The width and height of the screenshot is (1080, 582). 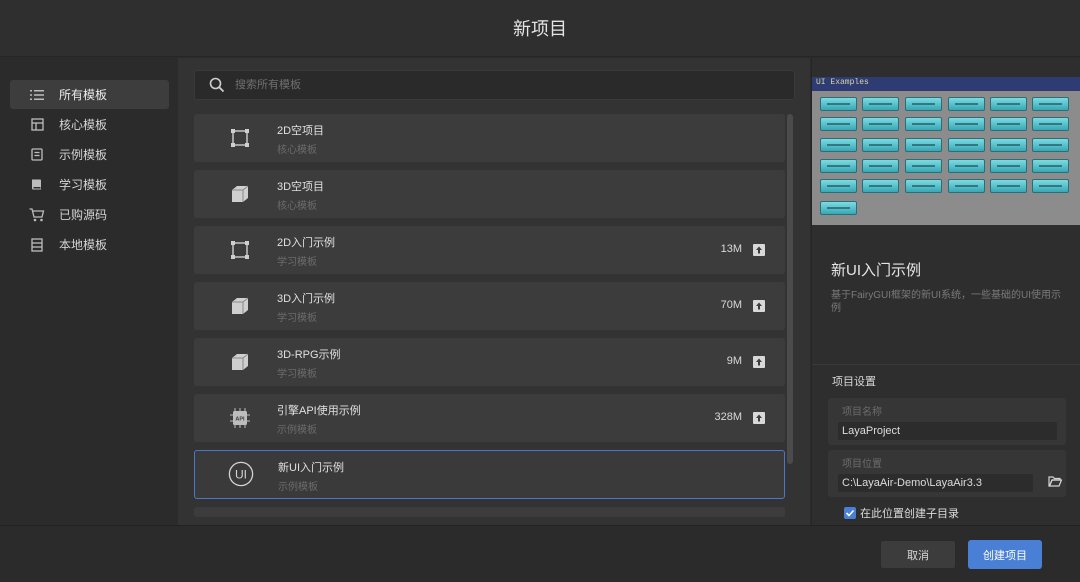 I want to click on template-card-2d-empty: 2D空项目 核心模板, so click(x=489, y=138).